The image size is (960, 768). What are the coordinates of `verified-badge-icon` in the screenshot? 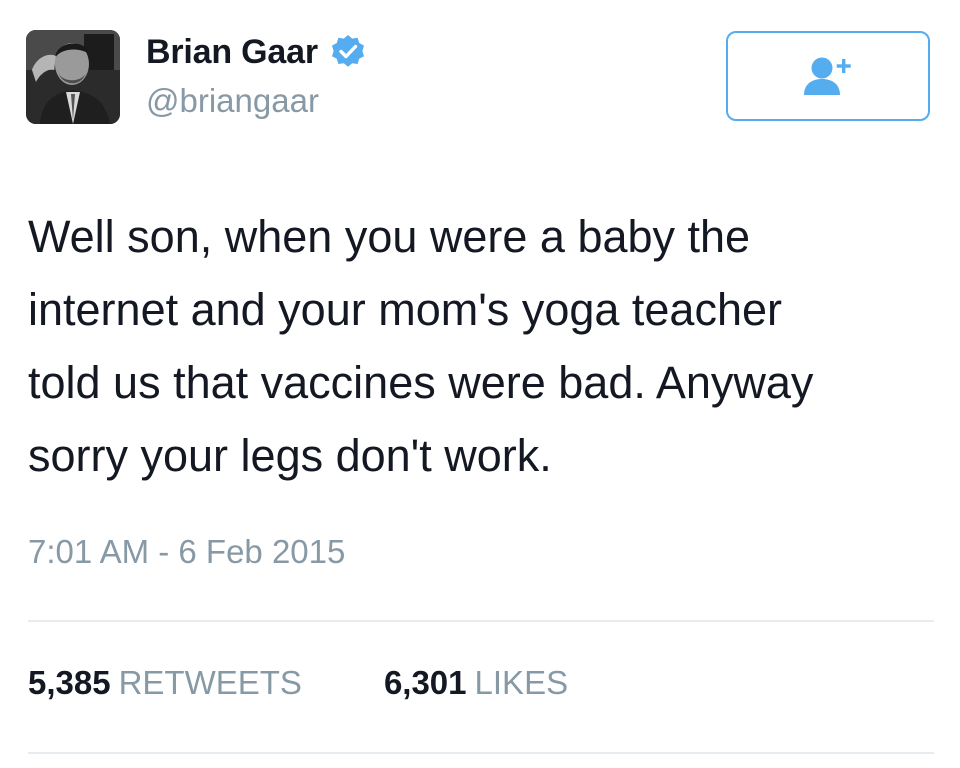 It's located at (348, 52).